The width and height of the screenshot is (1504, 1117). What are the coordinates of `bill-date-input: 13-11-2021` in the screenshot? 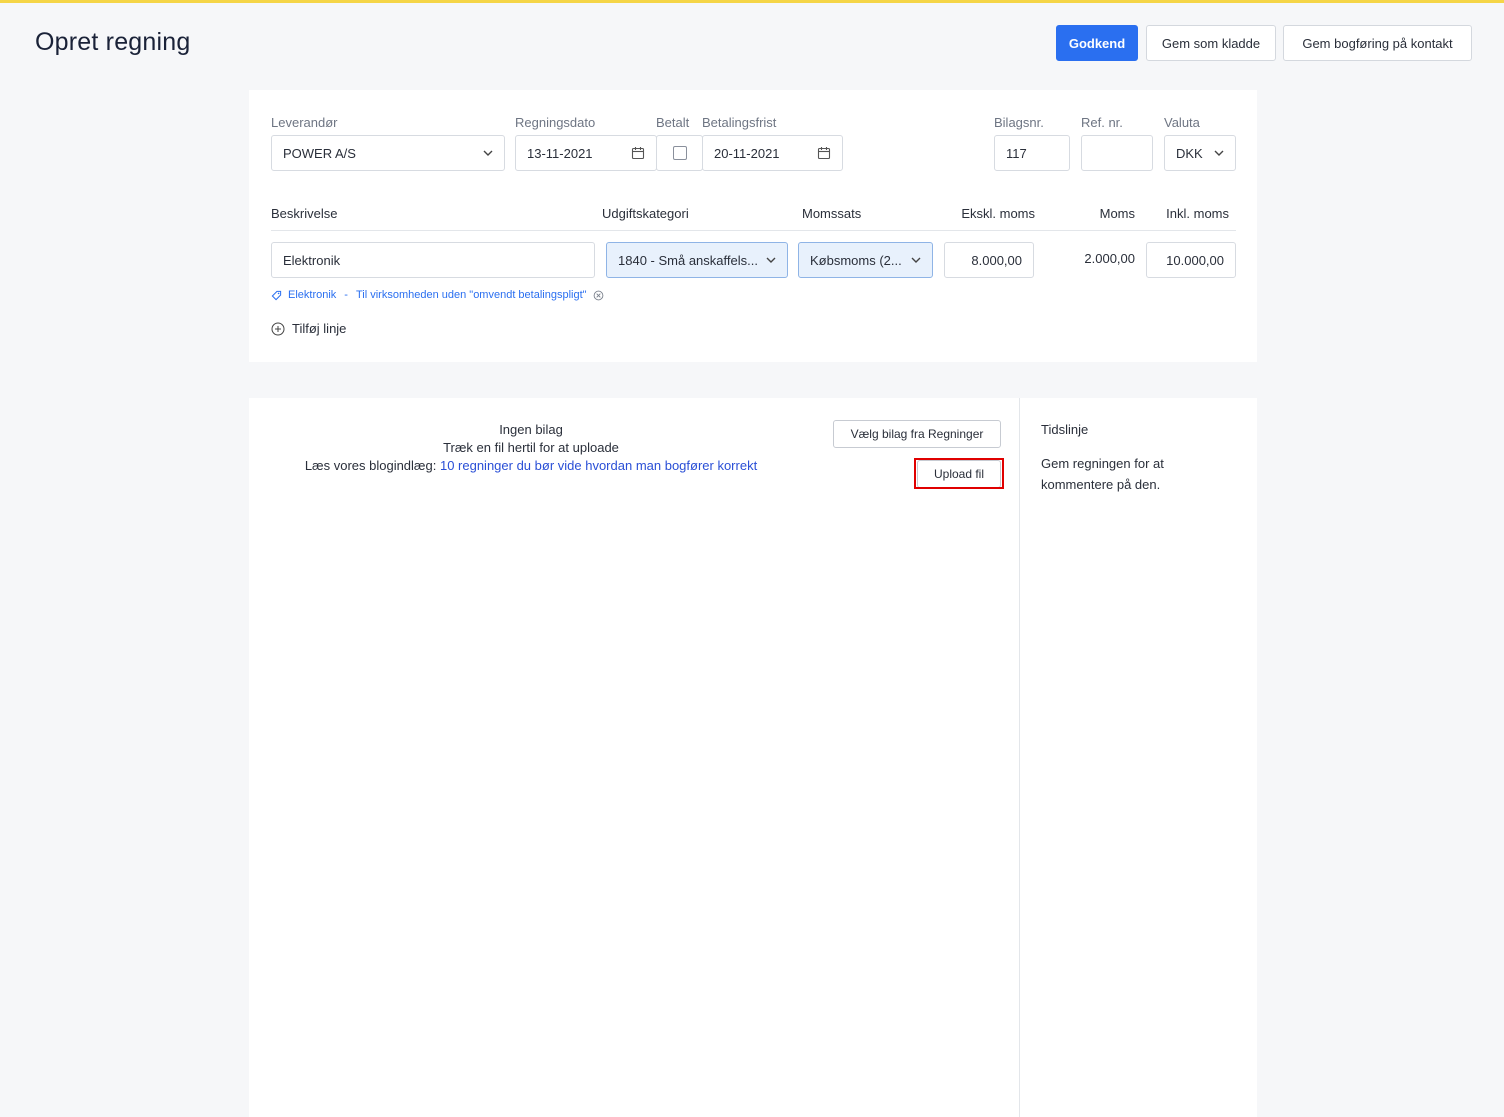 It's located at (586, 153).